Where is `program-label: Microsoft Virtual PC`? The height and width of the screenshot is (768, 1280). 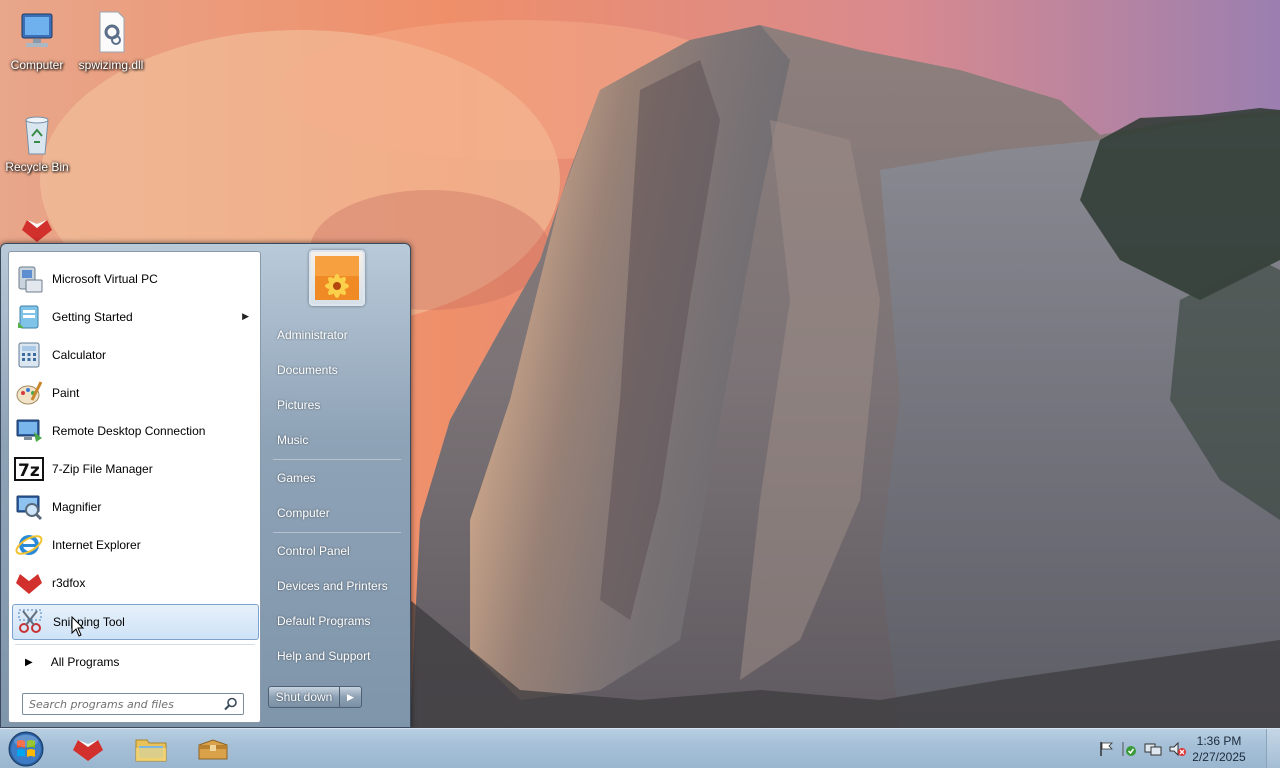
program-label: Microsoft Virtual PC is located at coordinates (105, 279).